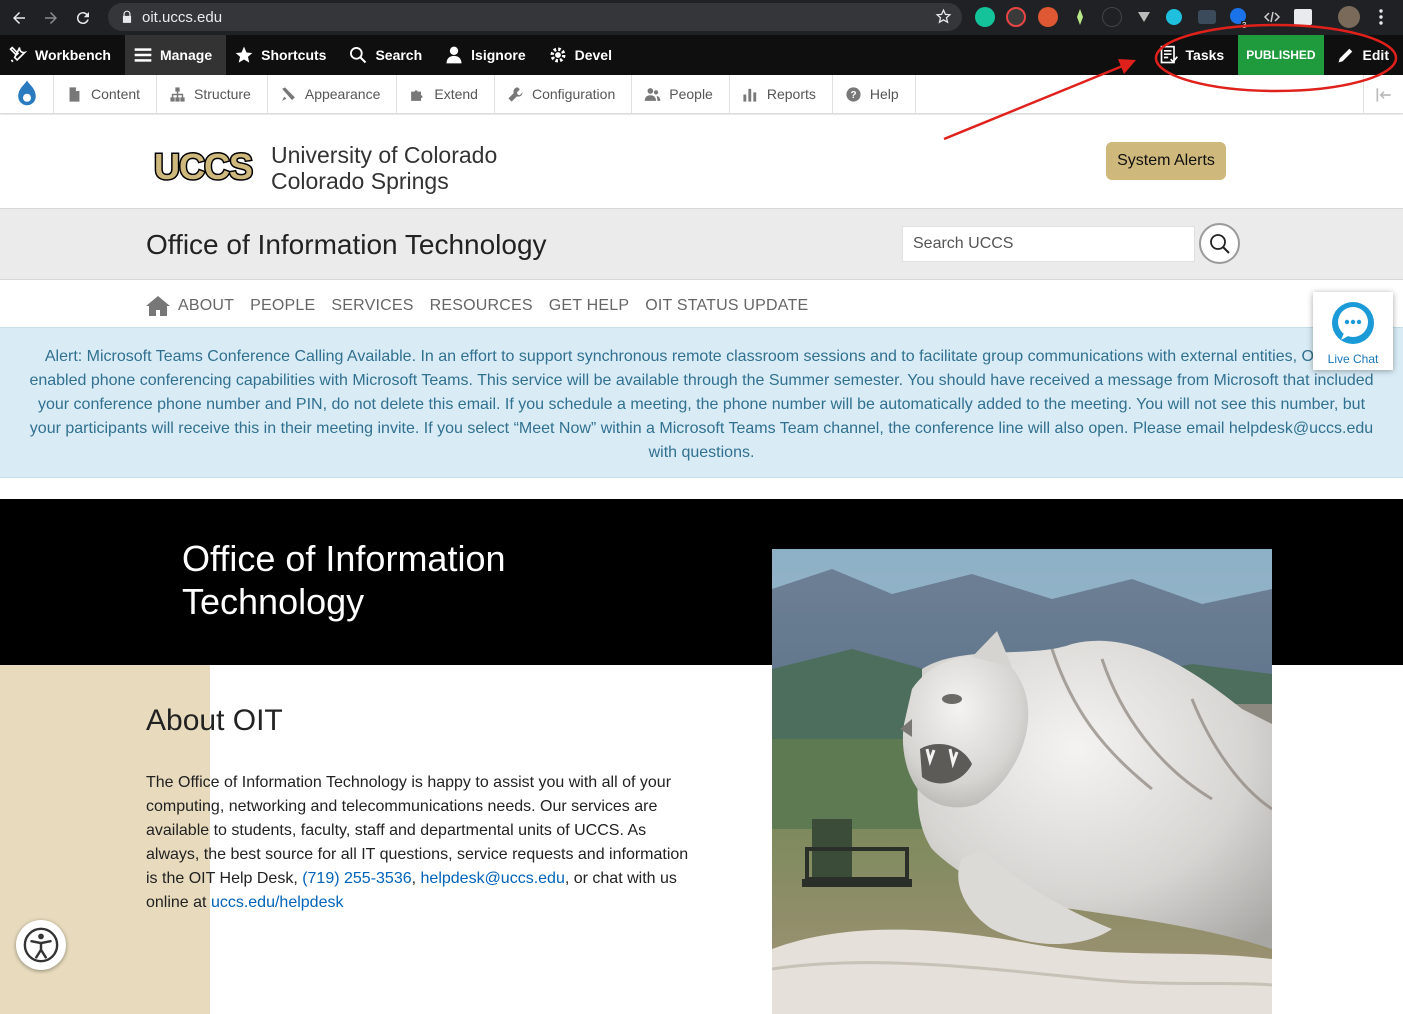 The height and width of the screenshot is (1014, 1403). I want to click on tray-people: People, so click(681, 94).